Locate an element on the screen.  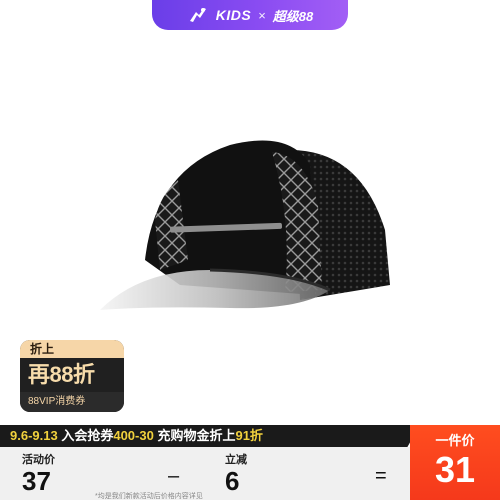
equals-sign: = is located at coordinates (381, 476).